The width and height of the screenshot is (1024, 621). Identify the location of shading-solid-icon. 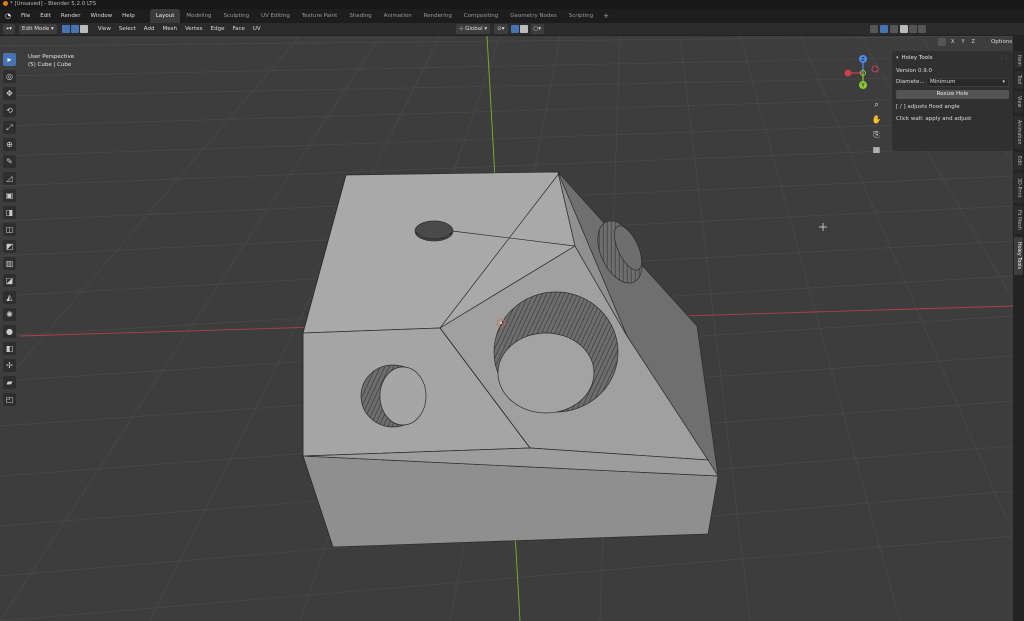
(904, 29).